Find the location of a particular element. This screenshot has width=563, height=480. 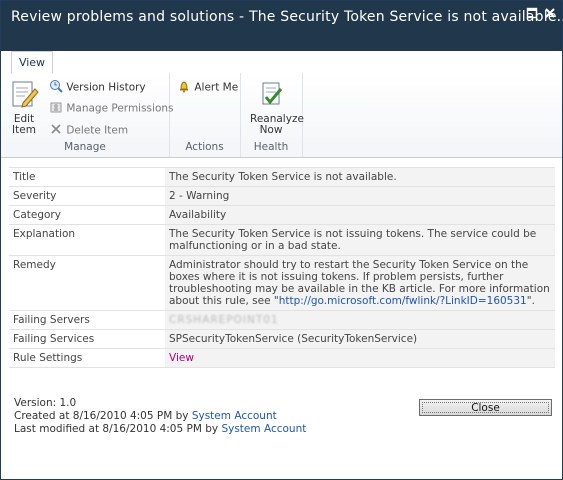

category-label: Category is located at coordinates (87, 215).